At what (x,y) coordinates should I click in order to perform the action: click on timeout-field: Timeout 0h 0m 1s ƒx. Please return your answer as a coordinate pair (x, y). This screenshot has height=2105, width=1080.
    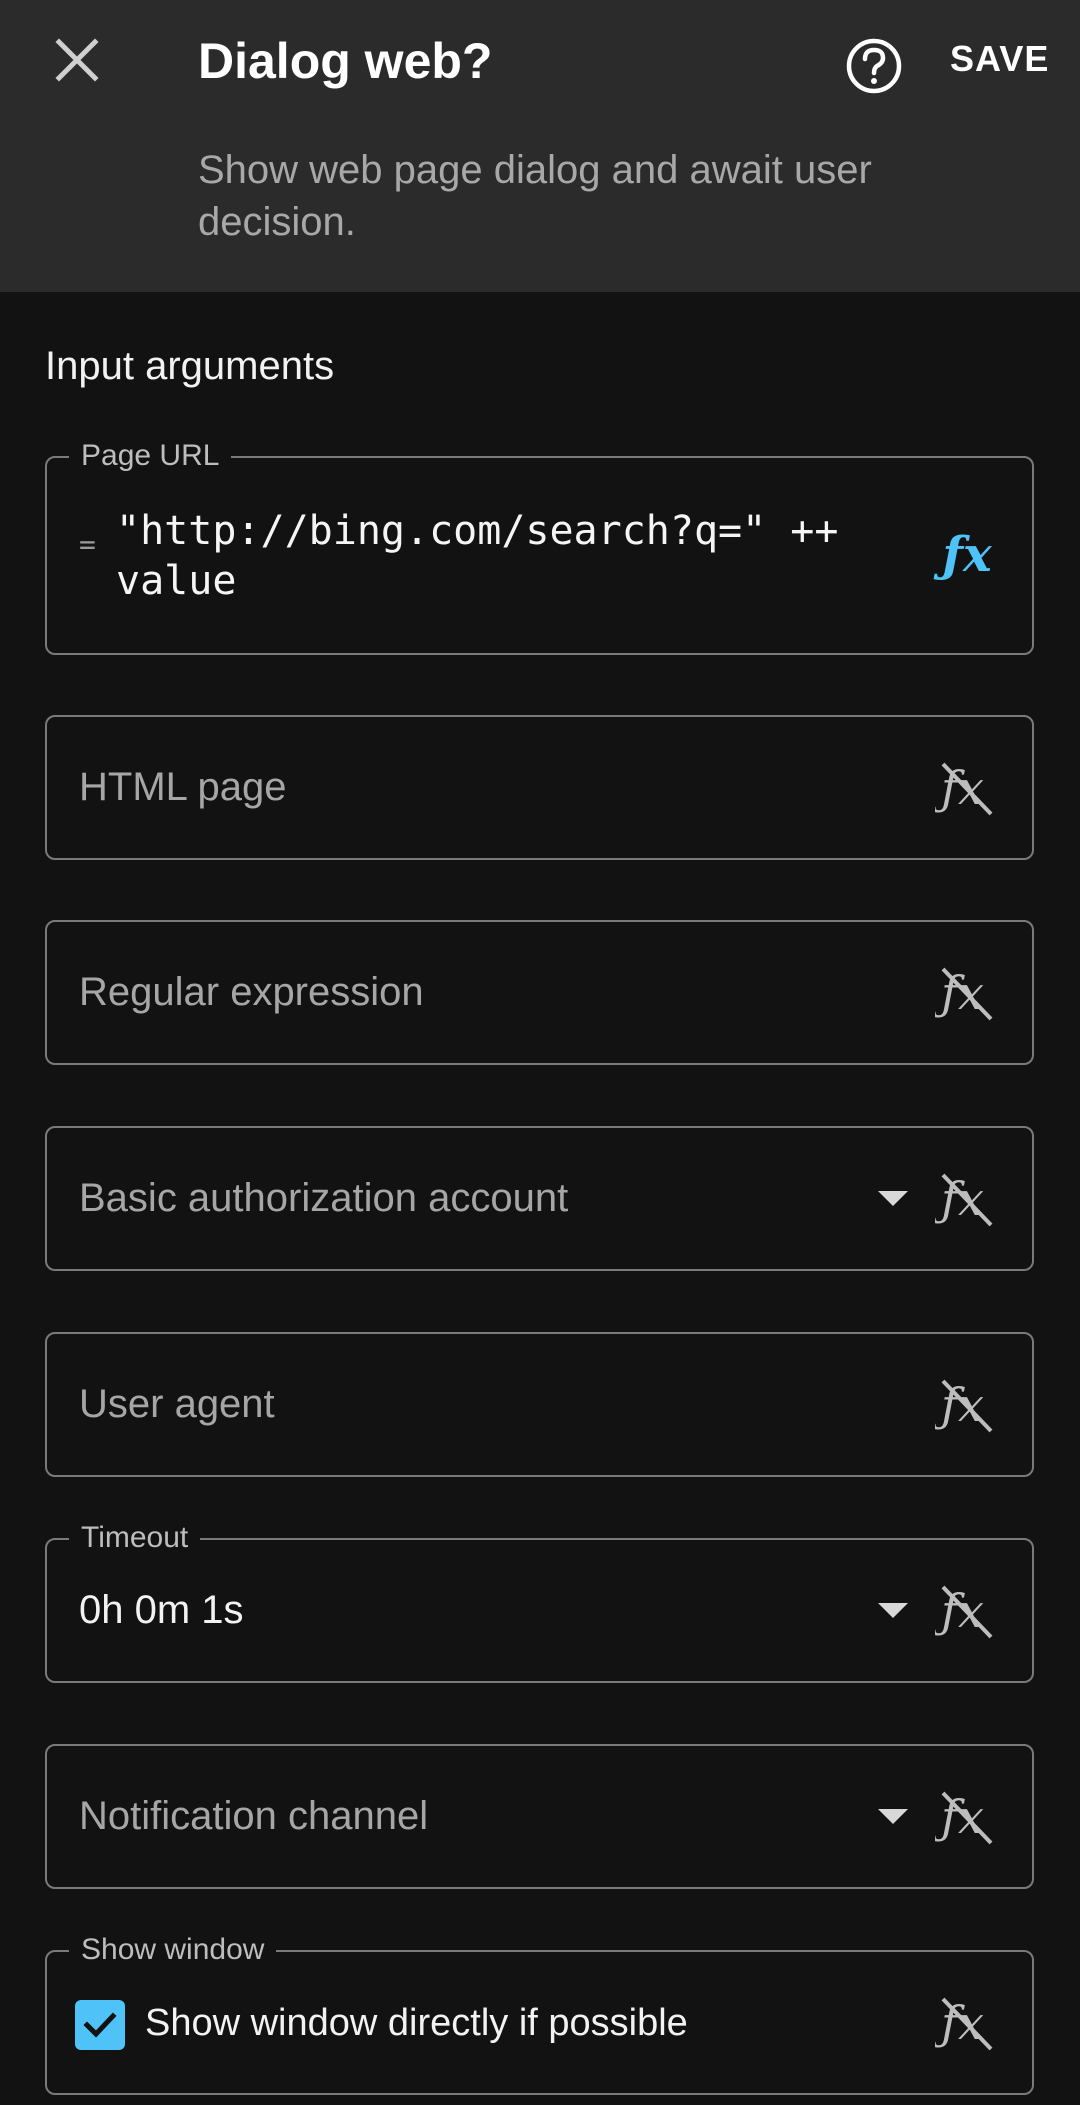
    Looking at the image, I should click on (539, 1600).